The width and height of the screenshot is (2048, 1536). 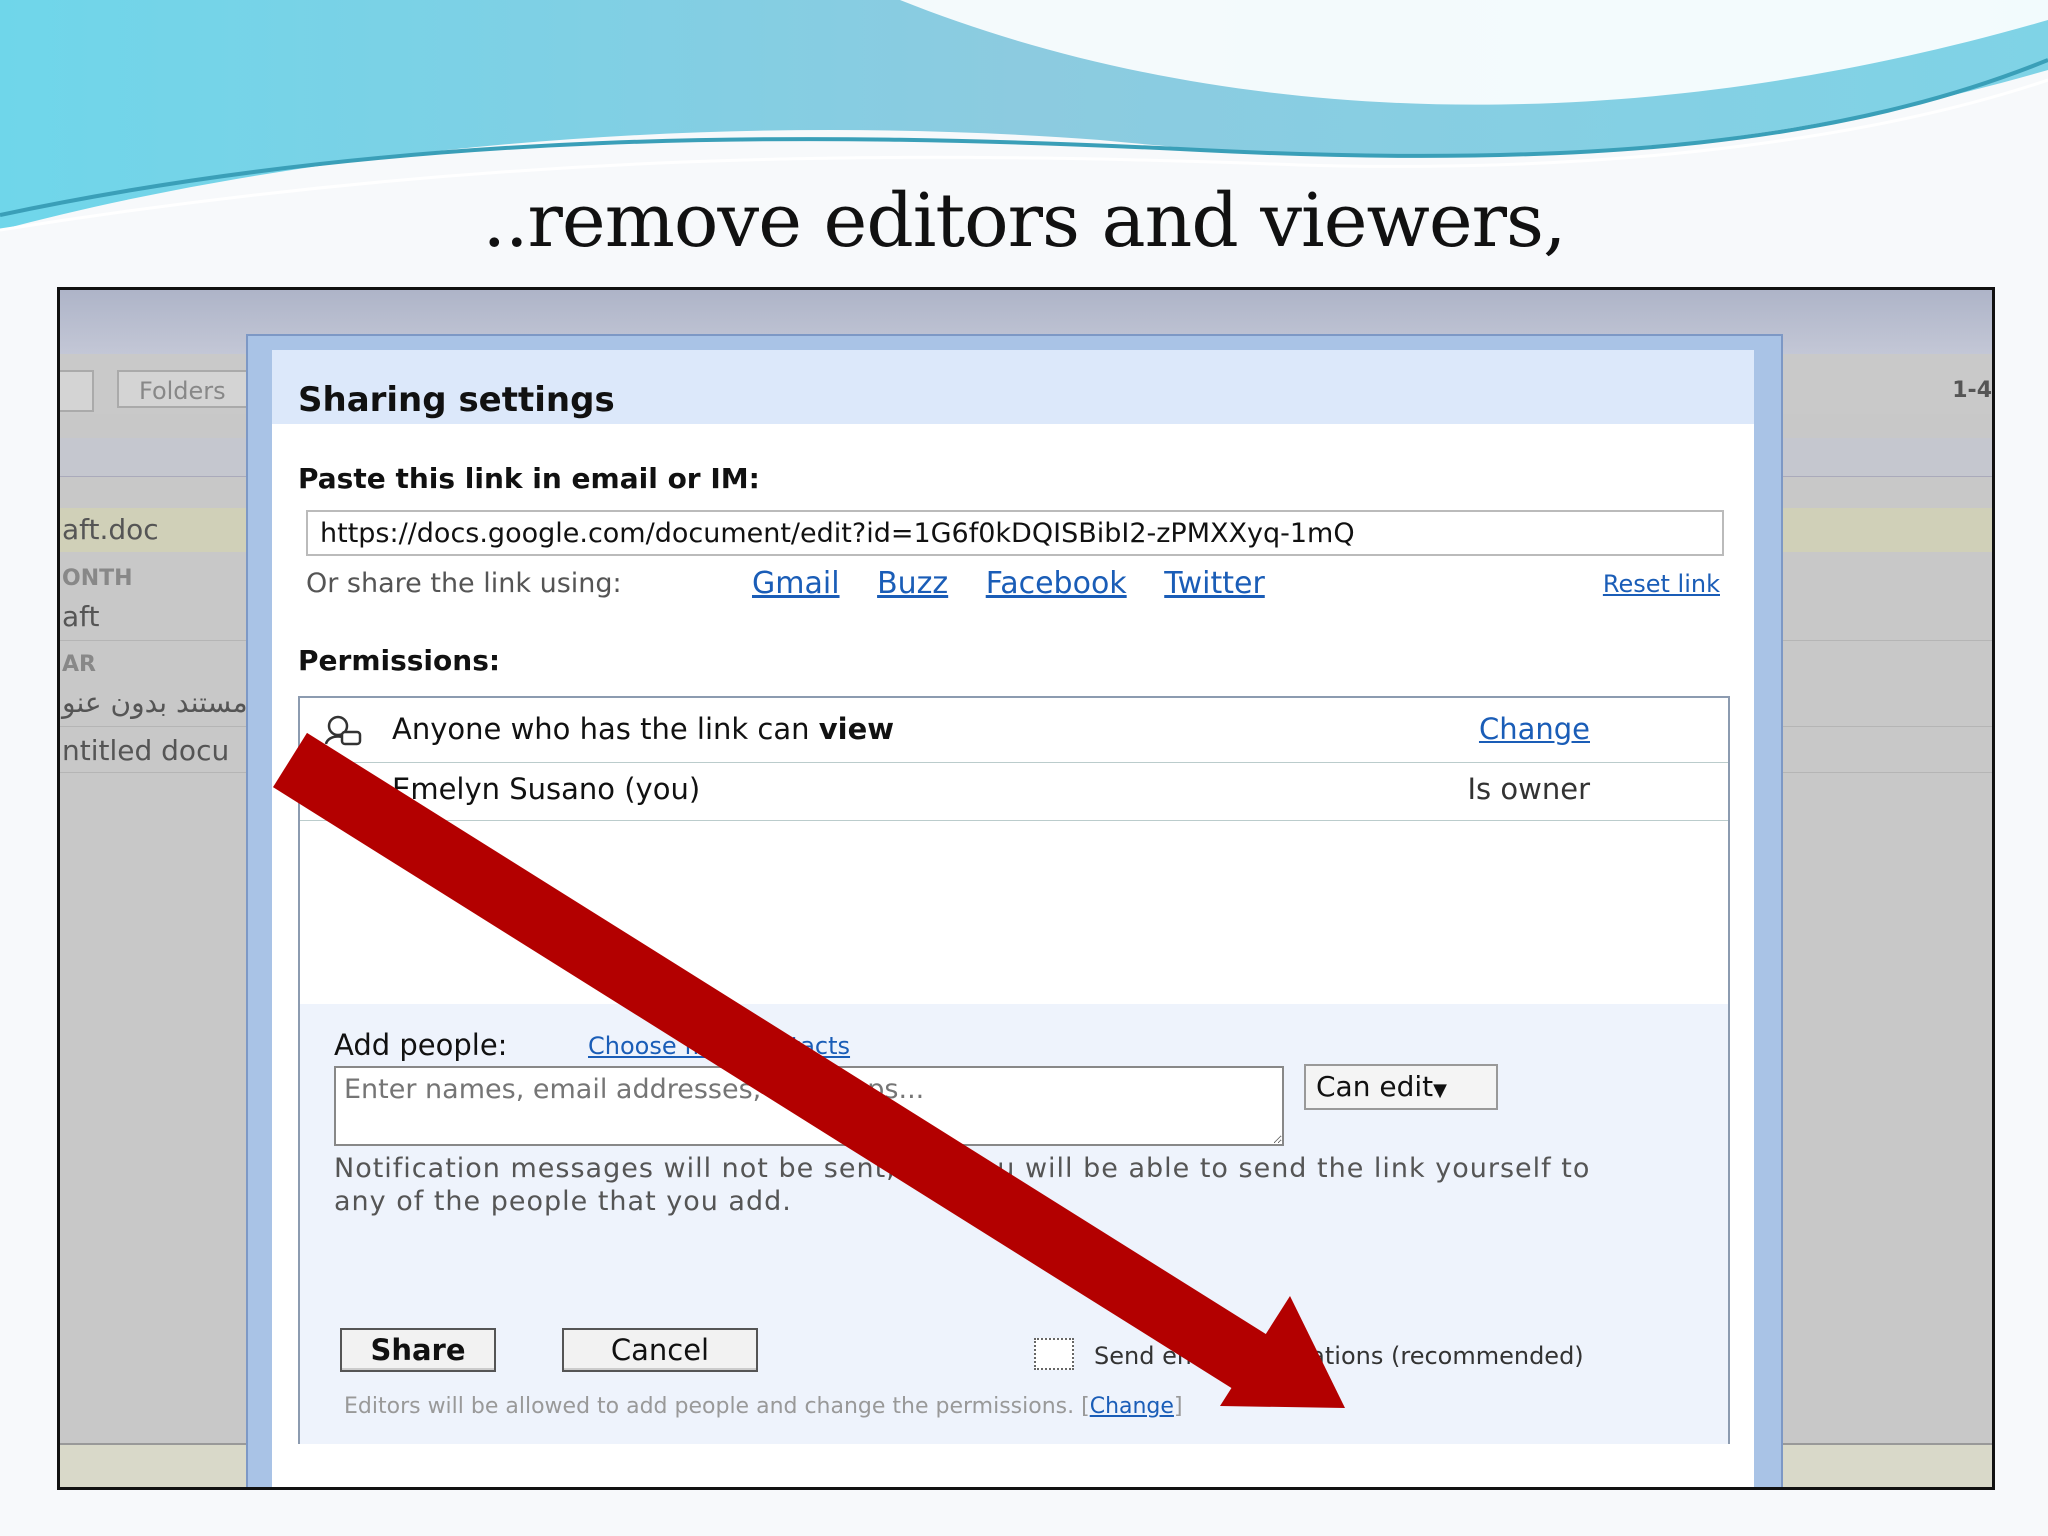 What do you see at coordinates (456, 400) in the screenshot?
I see `dialog-title: Sharing settings` at bounding box center [456, 400].